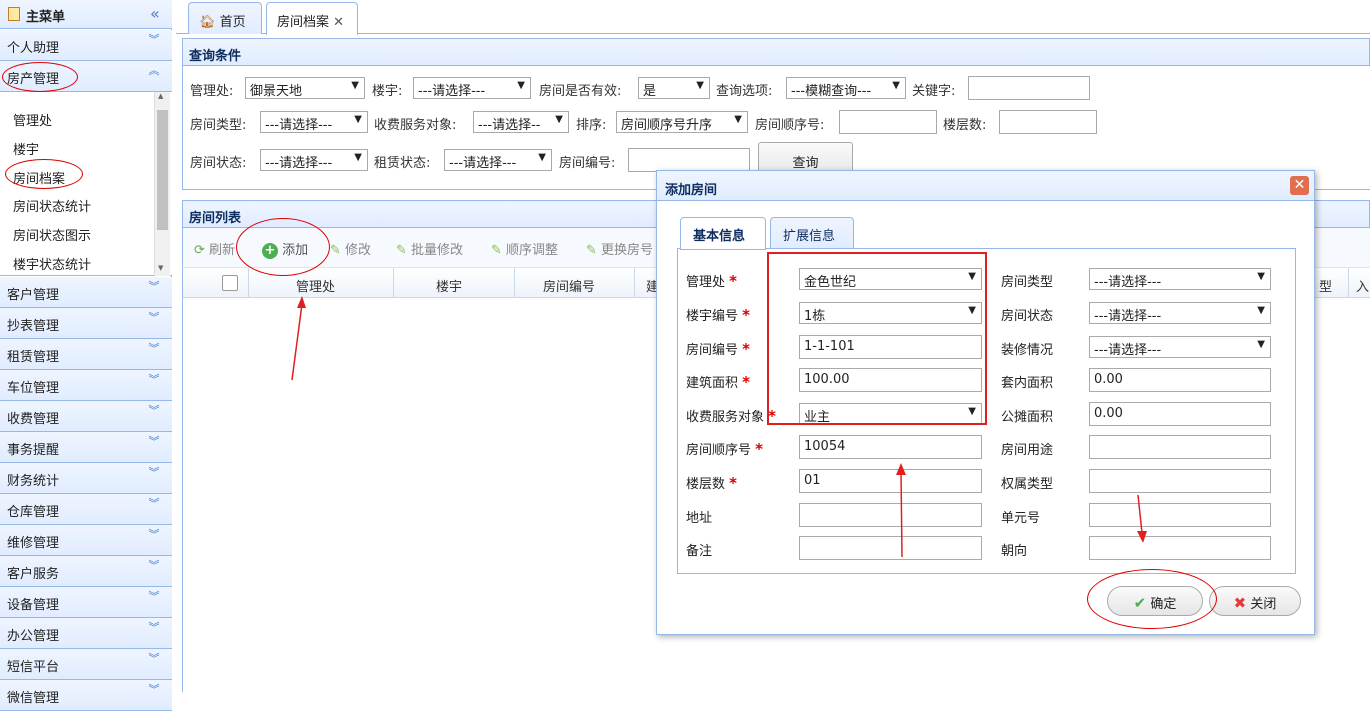 Image resolution: width=1370 pixels, height=711 pixels. What do you see at coordinates (52, 234) in the screenshot?
I see `submenu-item-room-status-chart: 房间状态图示` at bounding box center [52, 234].